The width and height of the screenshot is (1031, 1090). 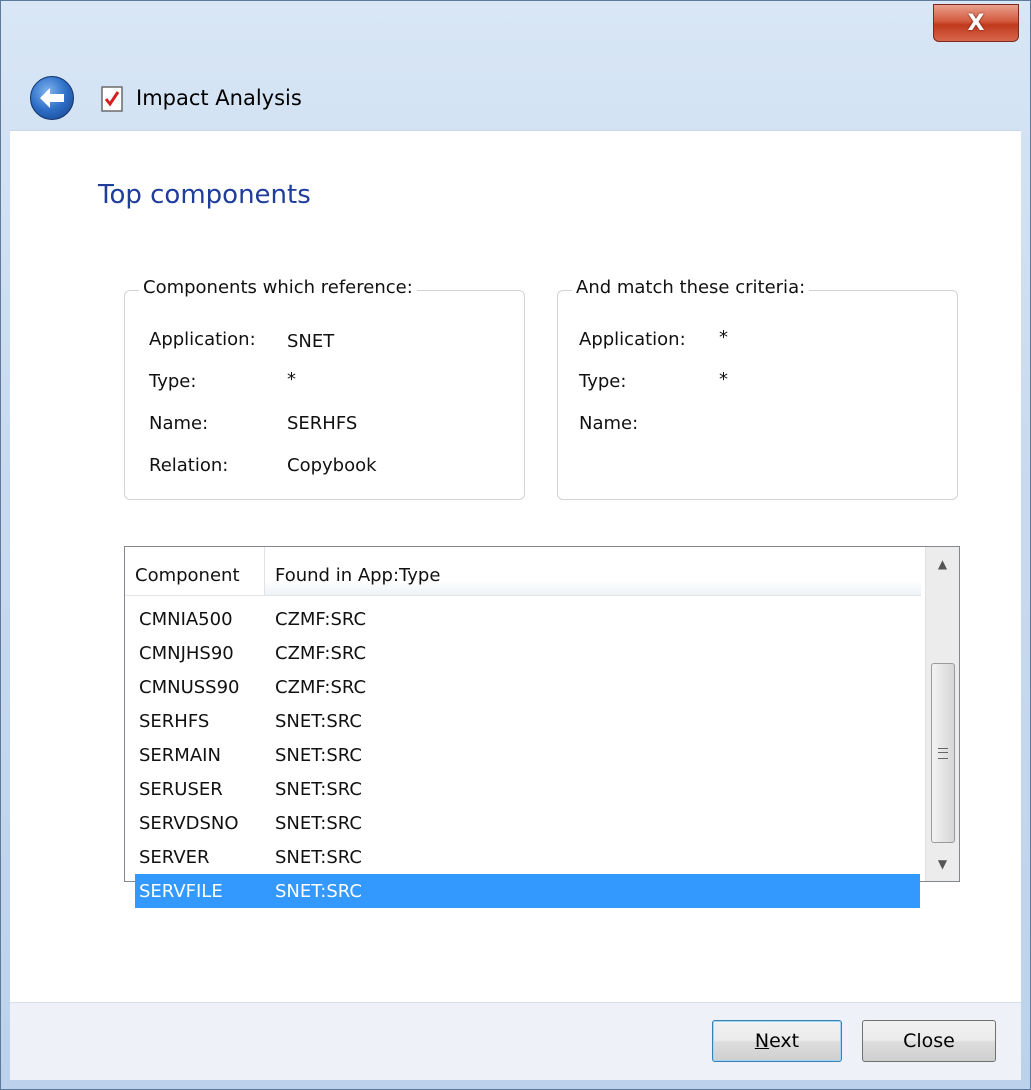 I want to click on crit-name-label: Name:, so click(x=609, y=423).